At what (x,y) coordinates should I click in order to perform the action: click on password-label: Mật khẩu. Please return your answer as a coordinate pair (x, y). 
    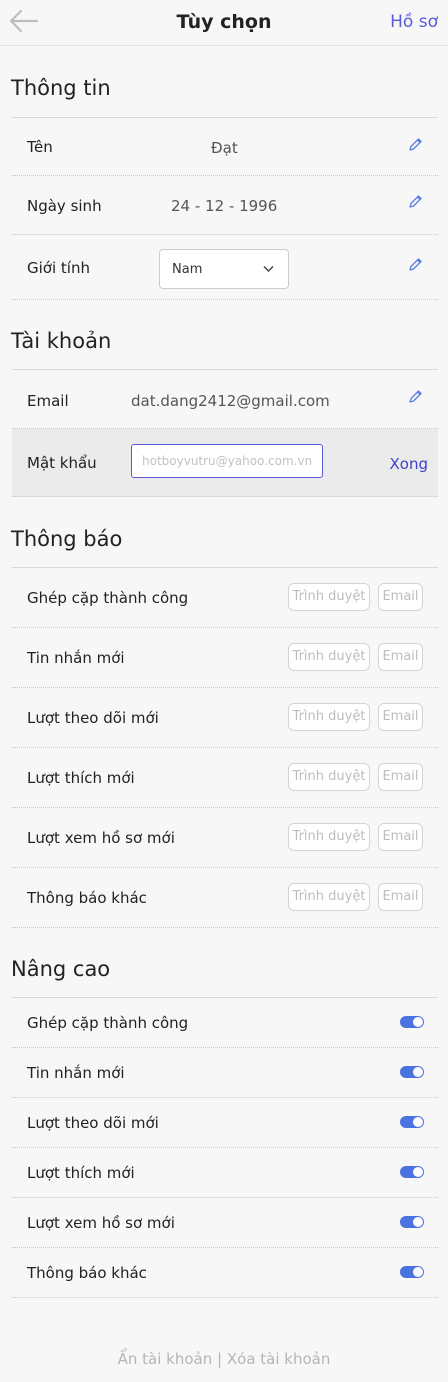
    Looking at the image, I should click on (62, 463).